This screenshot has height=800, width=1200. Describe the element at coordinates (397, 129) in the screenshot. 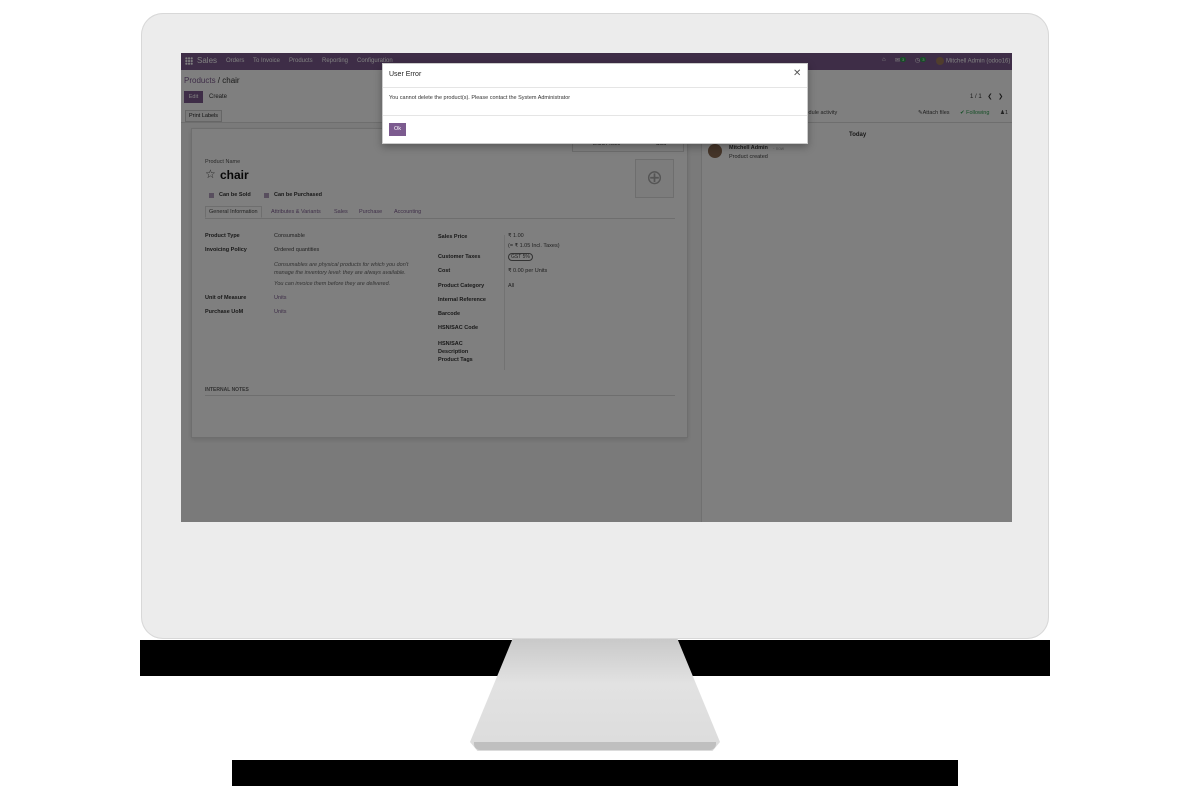

I see `ok-button: Ok` at that location.